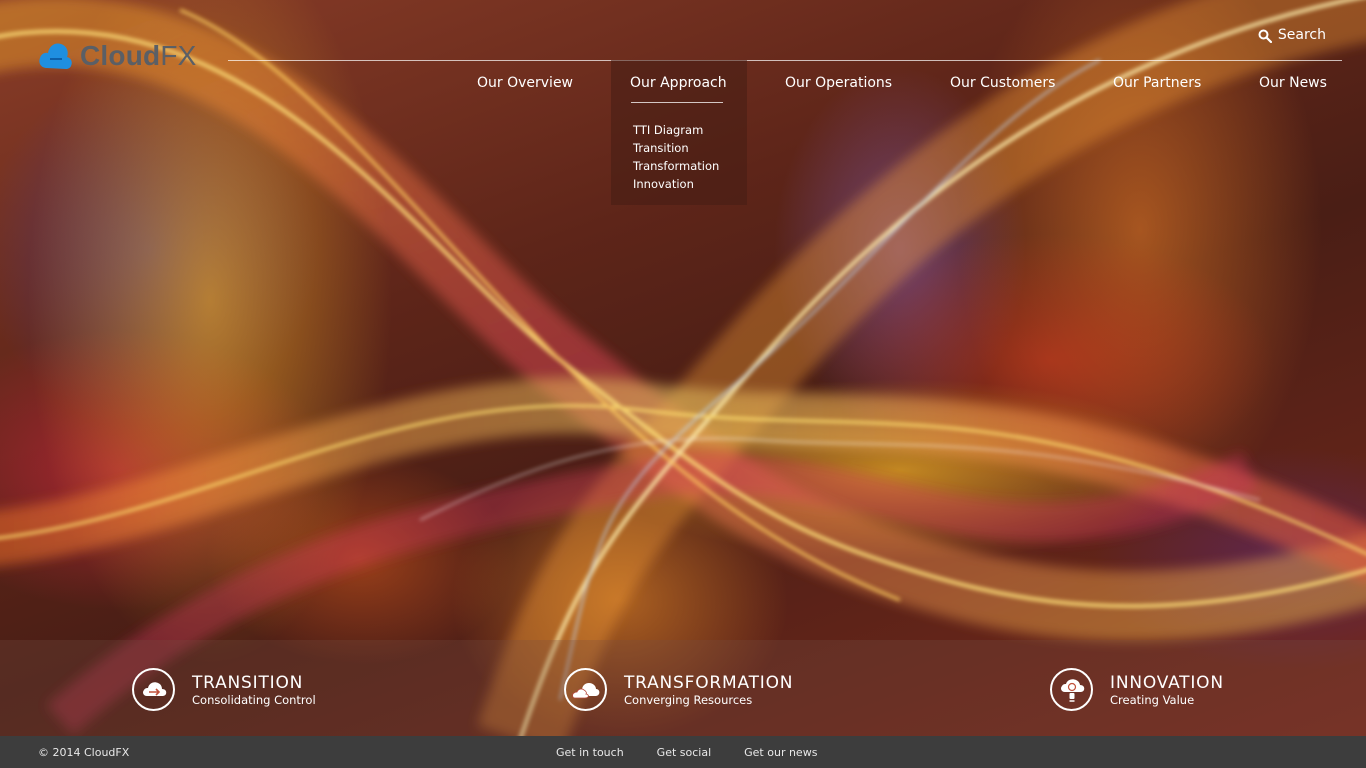 The width and height of the screenshot is (1366, 768). I want to click on nav-item-customers: Our Customers, so click(1002, 83).